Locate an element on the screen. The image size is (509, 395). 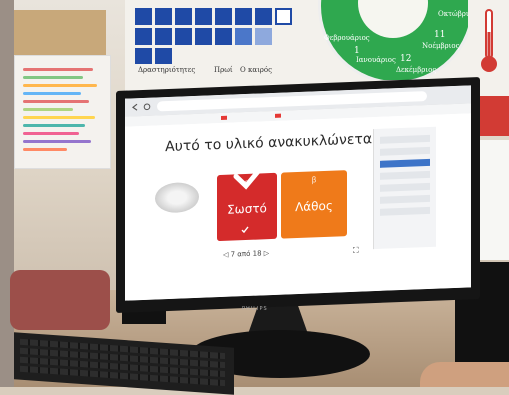
food-pyramid-poster is located at coordinates (62, 112).